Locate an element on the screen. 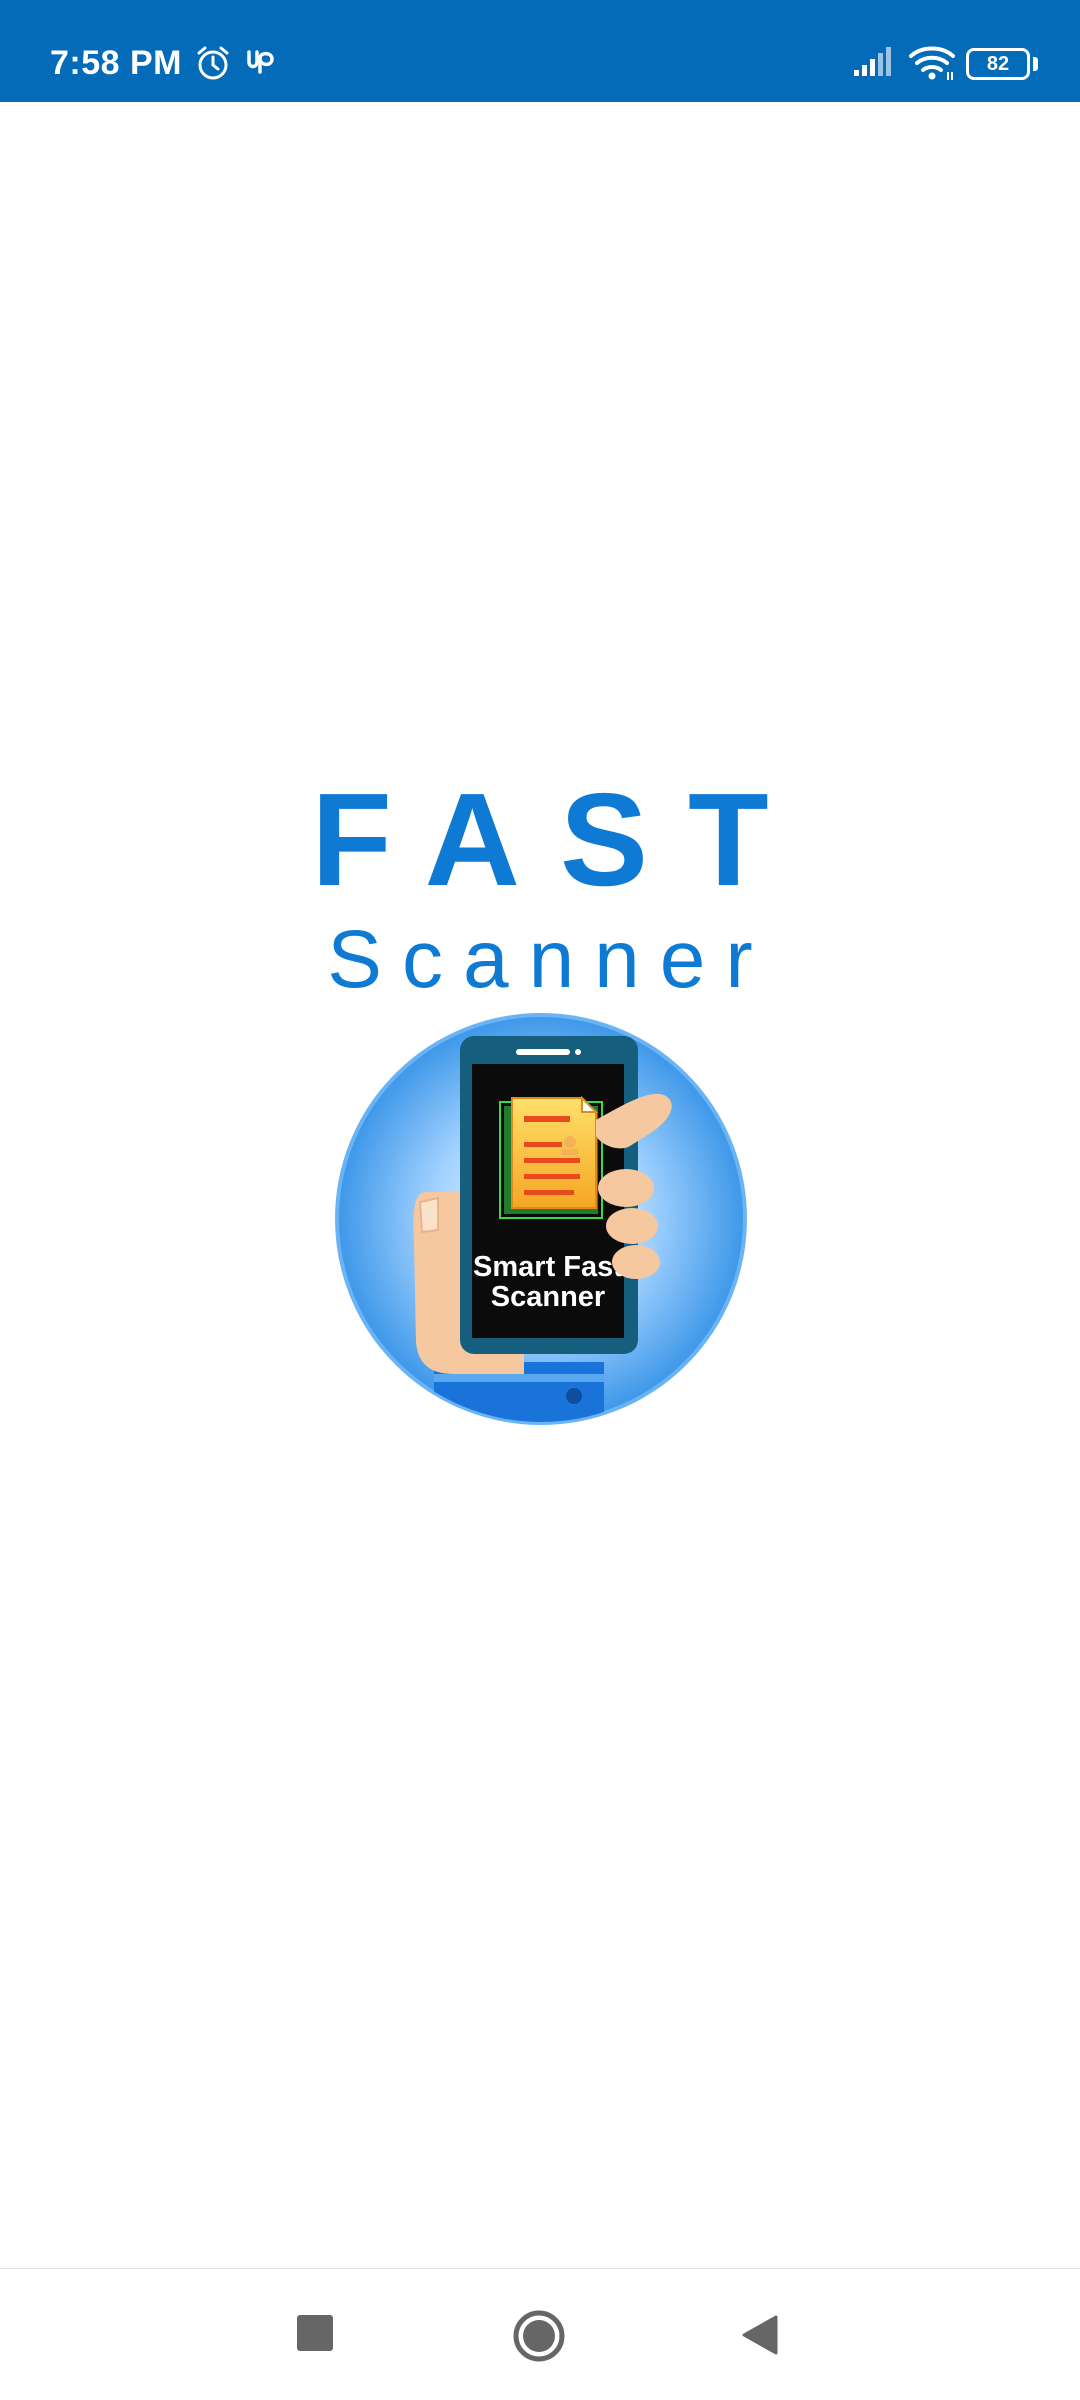 Image resolution: width=1080 pixels, height=2400 pixels. back-icon is located at coordinates (760, 2335).